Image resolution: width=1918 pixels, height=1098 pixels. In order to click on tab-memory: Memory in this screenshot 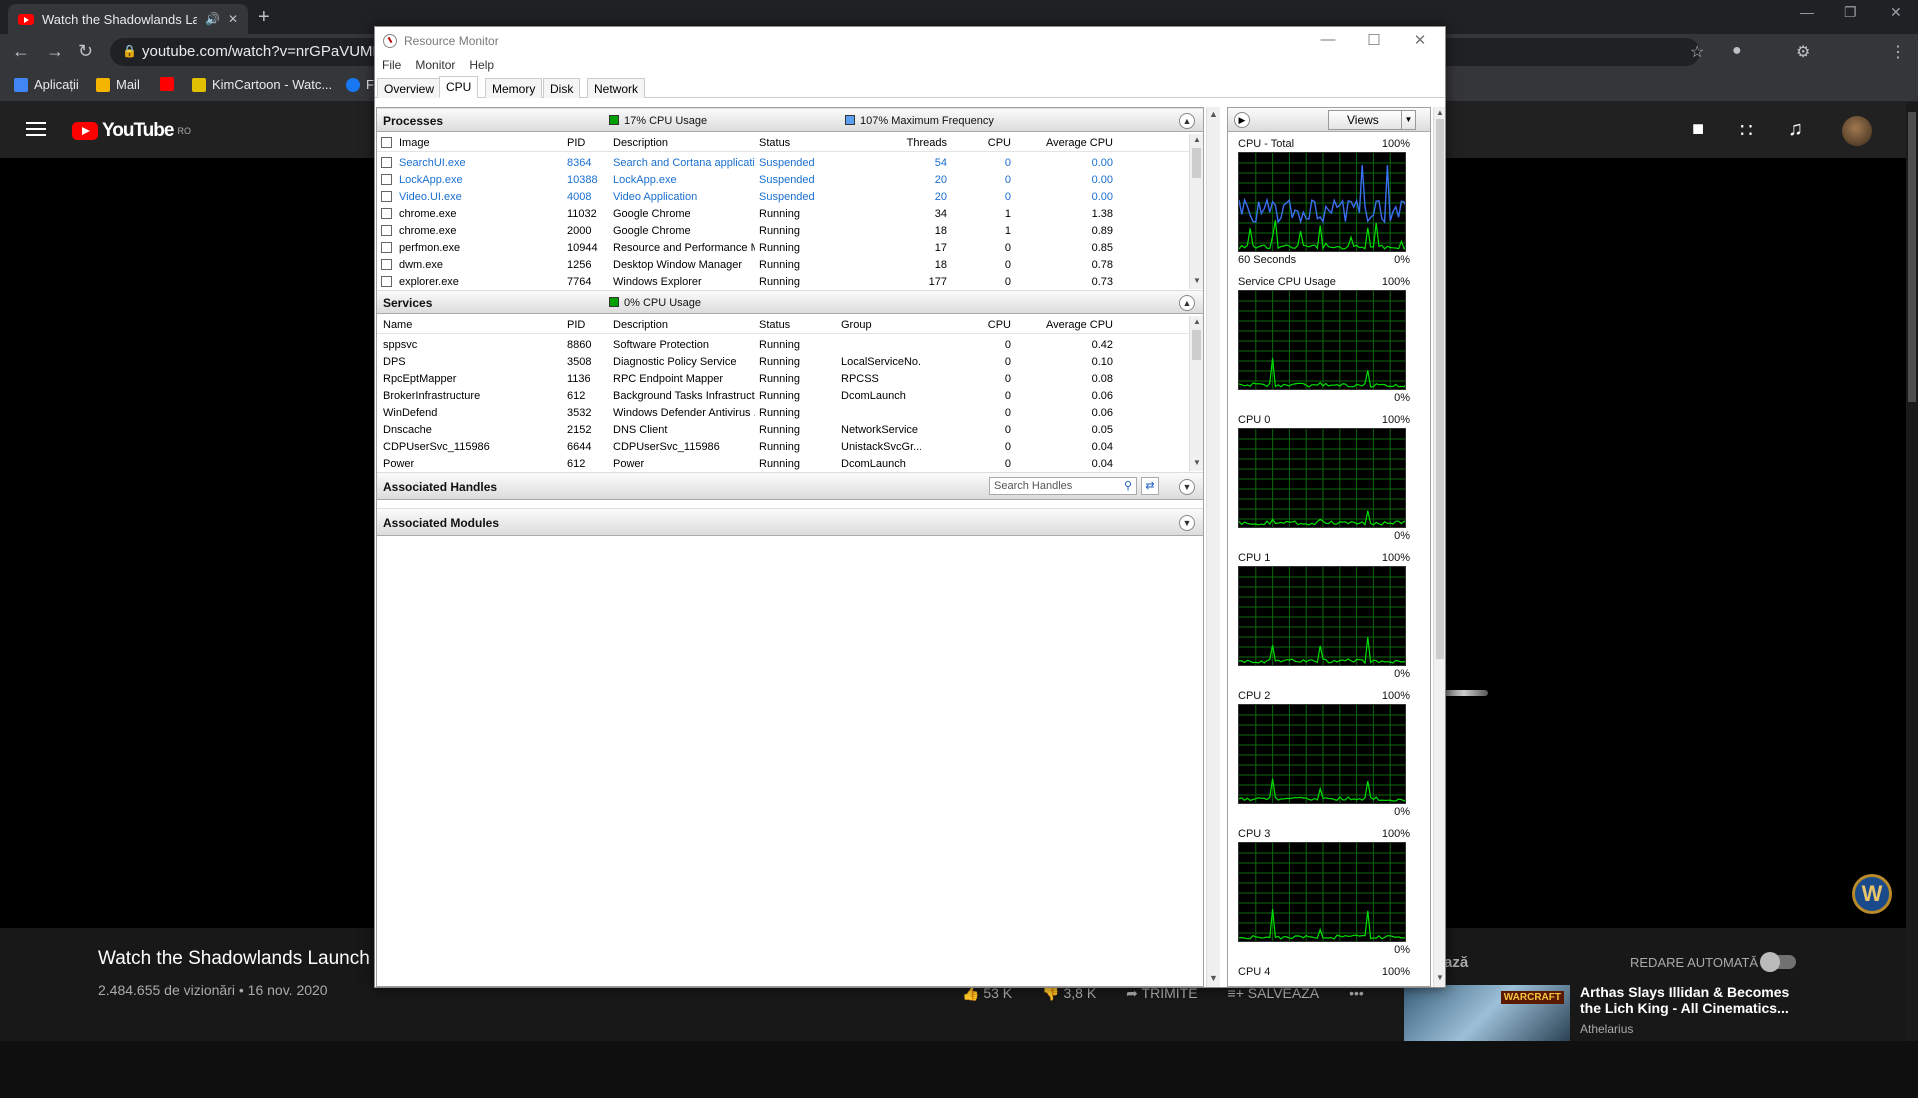, I will do `click(514, 88)`.